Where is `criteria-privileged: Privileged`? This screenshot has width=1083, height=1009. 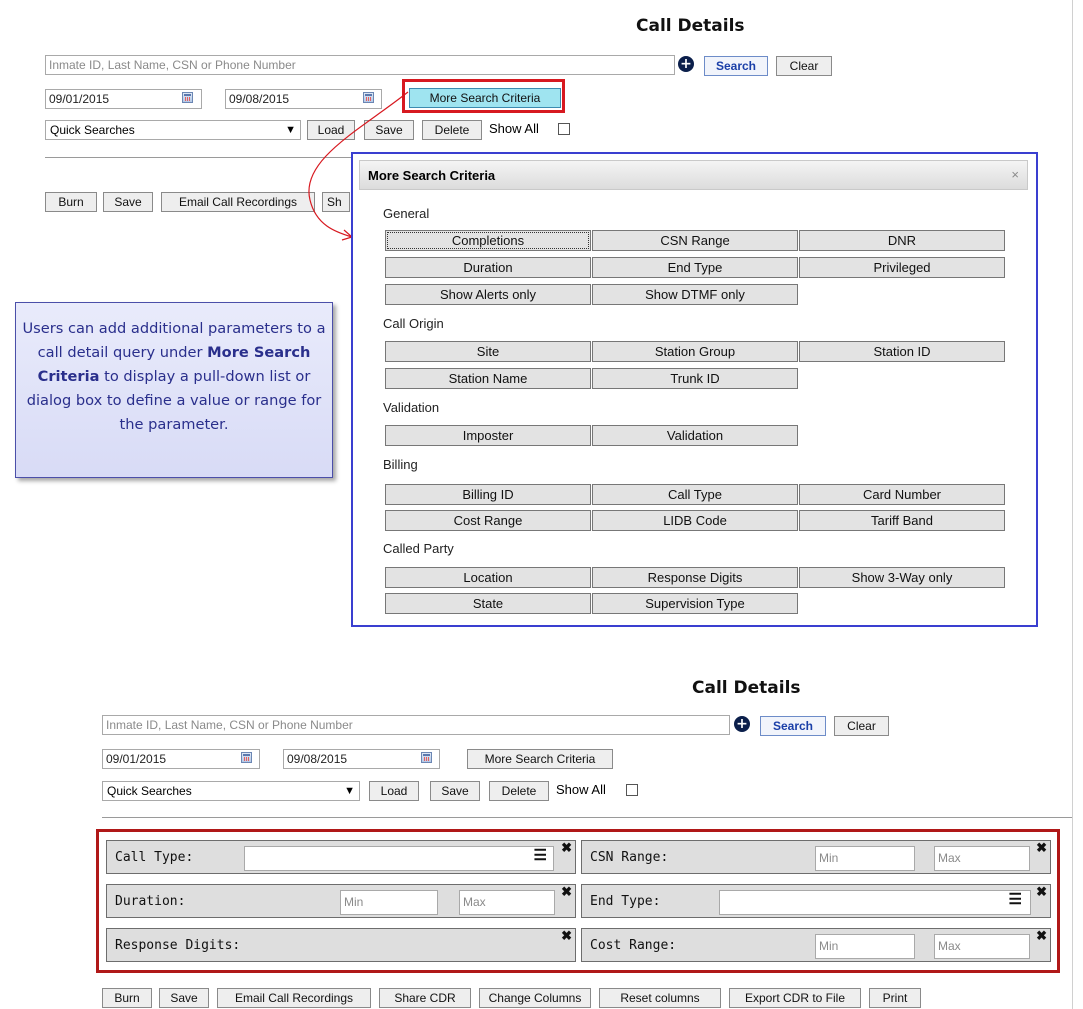
criteria-privileged: Privileged is located at coordinates (902, 267).